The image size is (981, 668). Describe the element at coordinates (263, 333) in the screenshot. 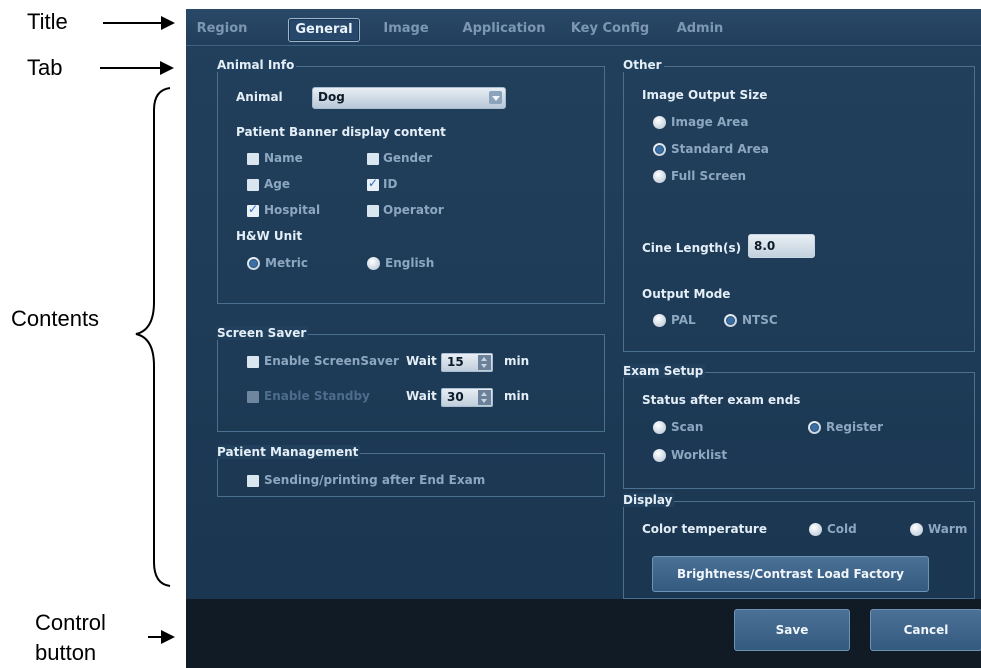

I see `screen-saver-legend: Screen Saver` at that location.